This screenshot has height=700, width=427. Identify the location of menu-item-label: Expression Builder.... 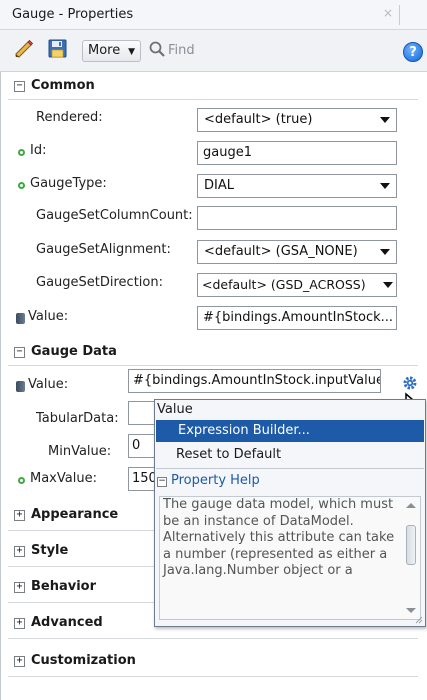
(244, 430).